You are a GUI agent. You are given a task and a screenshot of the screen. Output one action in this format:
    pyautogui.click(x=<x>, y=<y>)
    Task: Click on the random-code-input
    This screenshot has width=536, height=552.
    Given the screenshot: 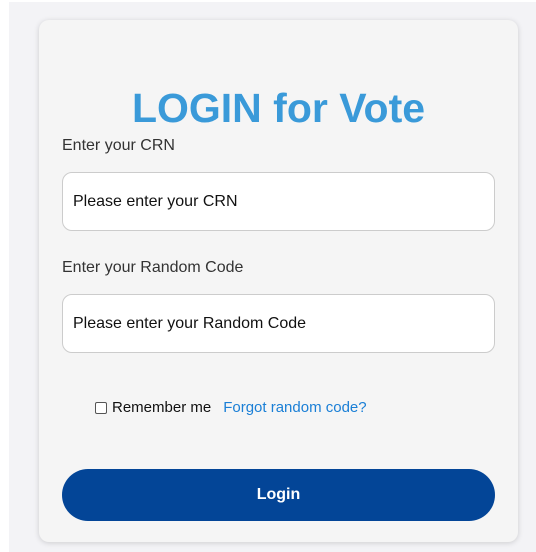 What is the action you would take?
    pyautogui.click(x=278, y=323)
    